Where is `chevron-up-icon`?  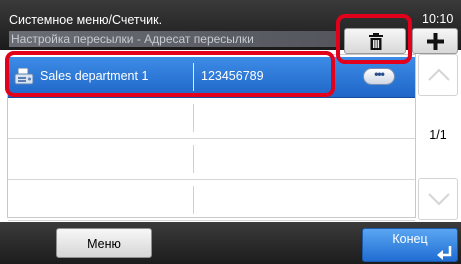 chevron-up-icon is located at coordinates (439, 74).